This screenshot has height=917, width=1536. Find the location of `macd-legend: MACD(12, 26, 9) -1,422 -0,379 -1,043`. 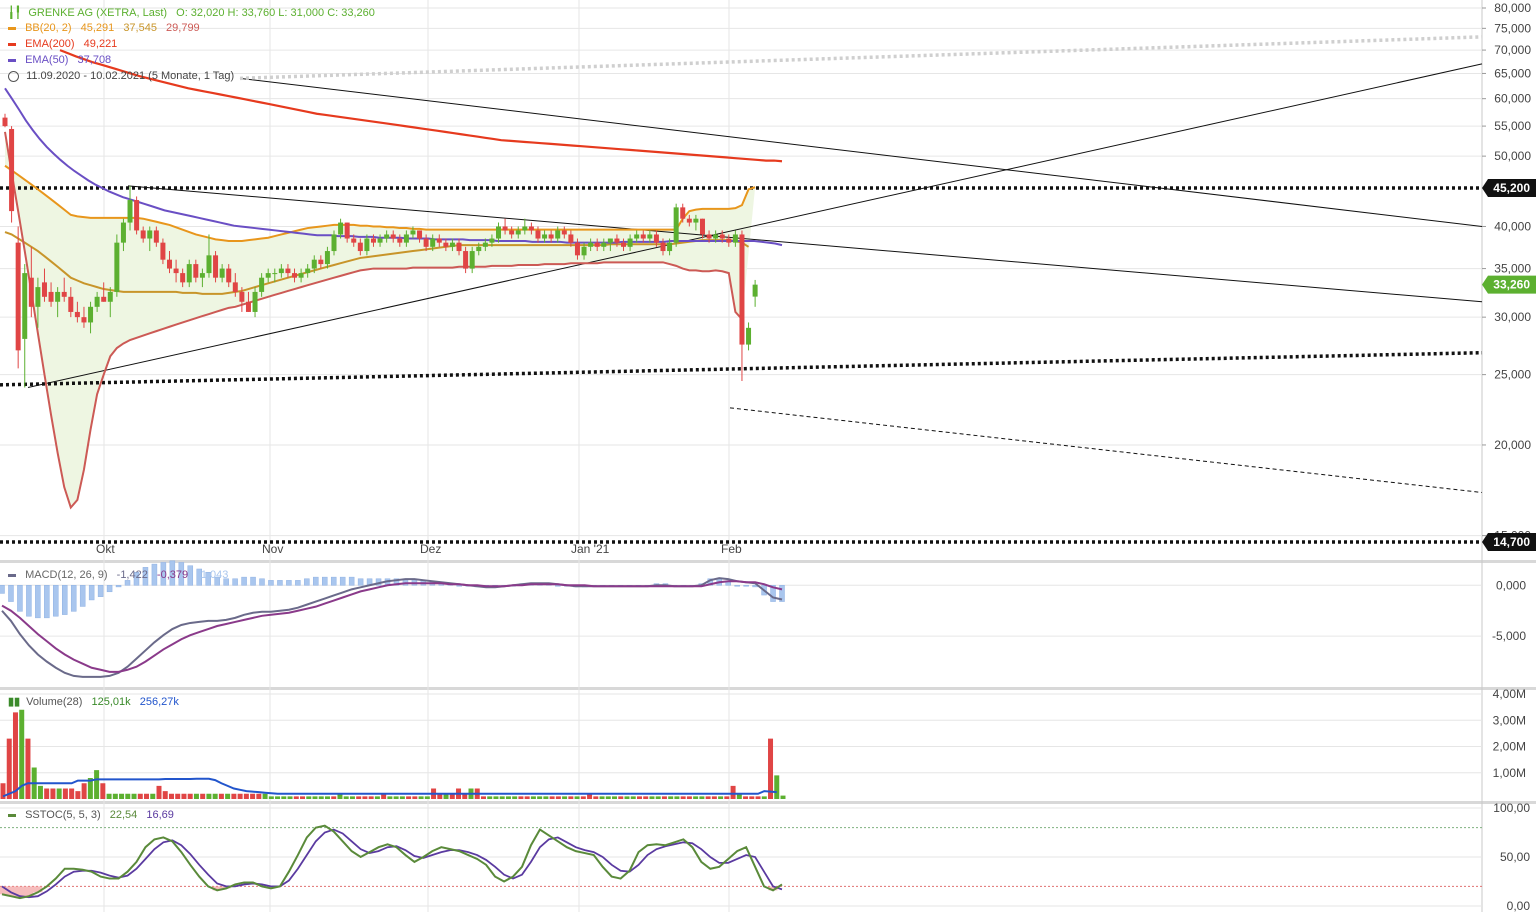

macd-legend: MACD(12, 26, 9) -1,422 -0,379 -1,043 is located at coordinates (118, 575).